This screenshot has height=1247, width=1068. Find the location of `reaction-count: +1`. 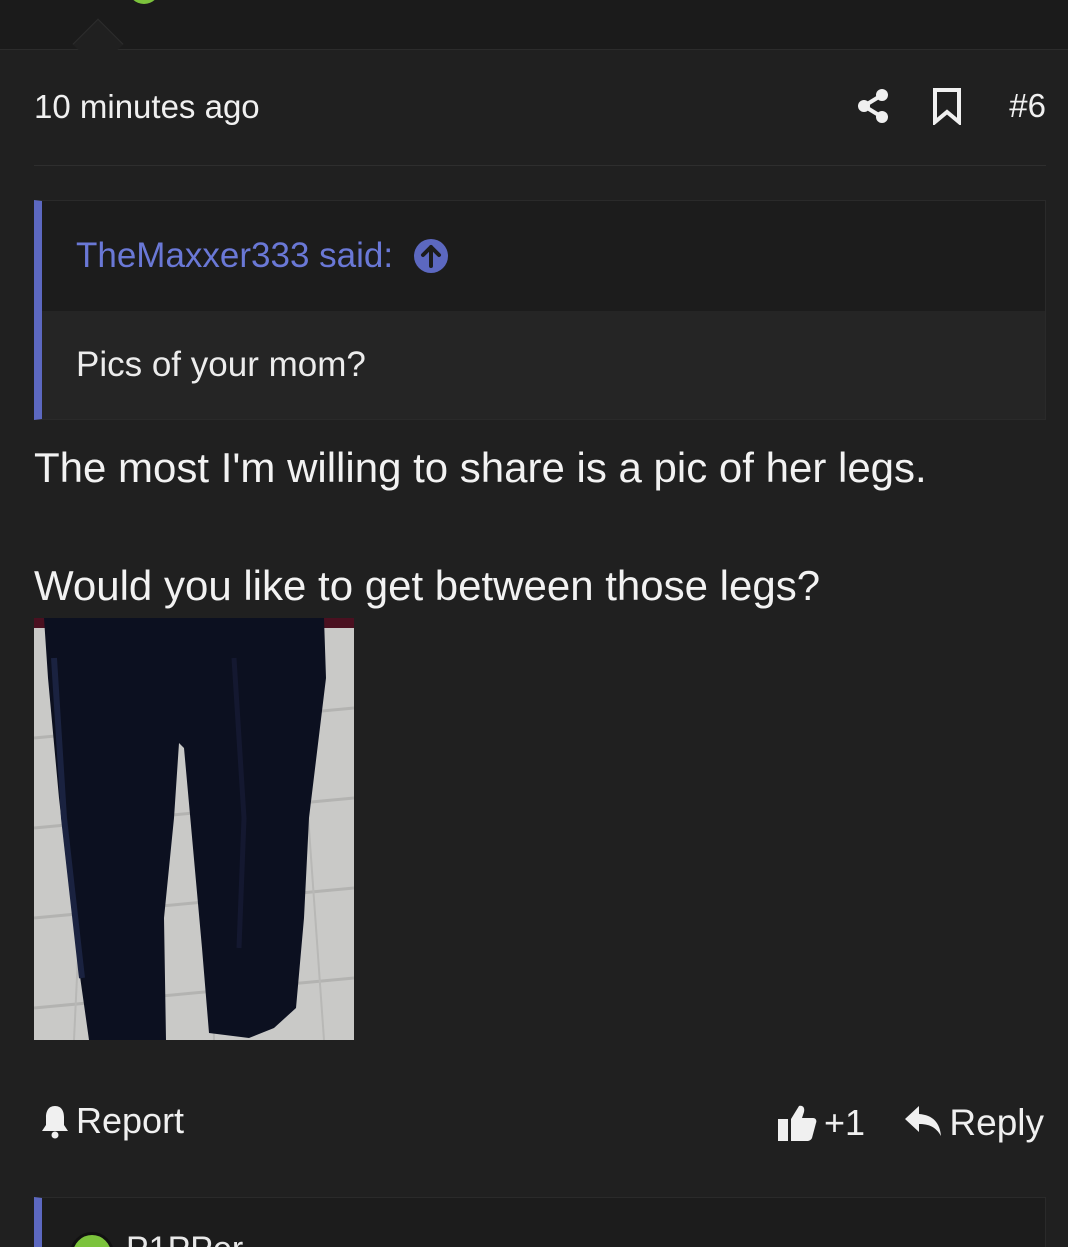

reaction-count: +1 is located at coordinates (845, 1122).